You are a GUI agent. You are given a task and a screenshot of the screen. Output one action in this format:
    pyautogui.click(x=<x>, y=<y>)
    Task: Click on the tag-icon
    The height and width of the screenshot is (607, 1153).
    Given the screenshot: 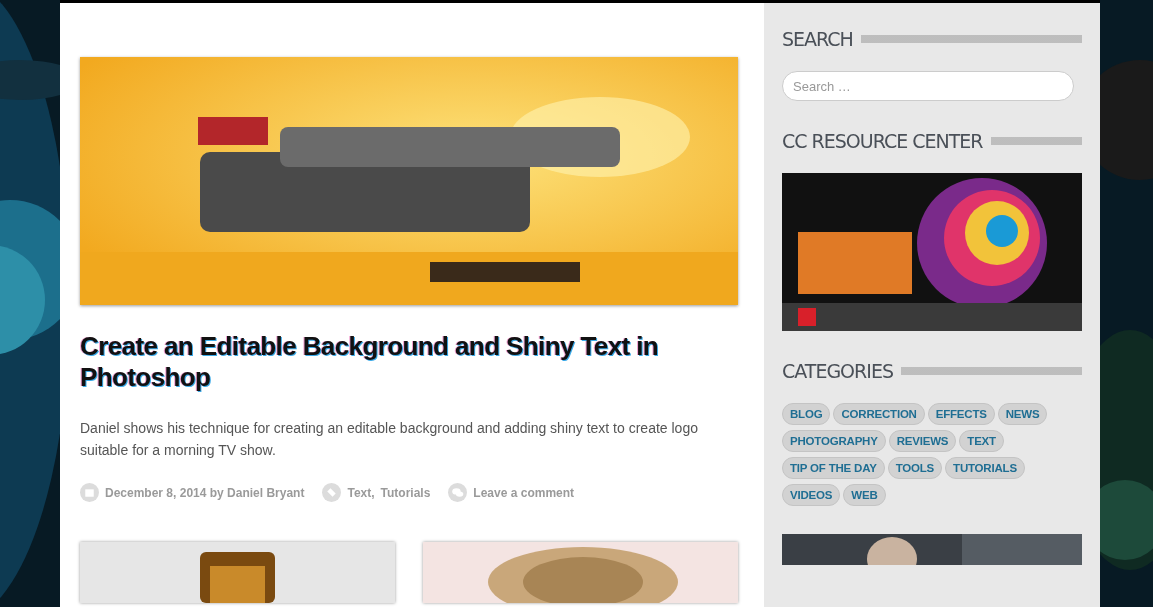 What is the action you would take?
    pyautogui.click(x=332, y=492)
    